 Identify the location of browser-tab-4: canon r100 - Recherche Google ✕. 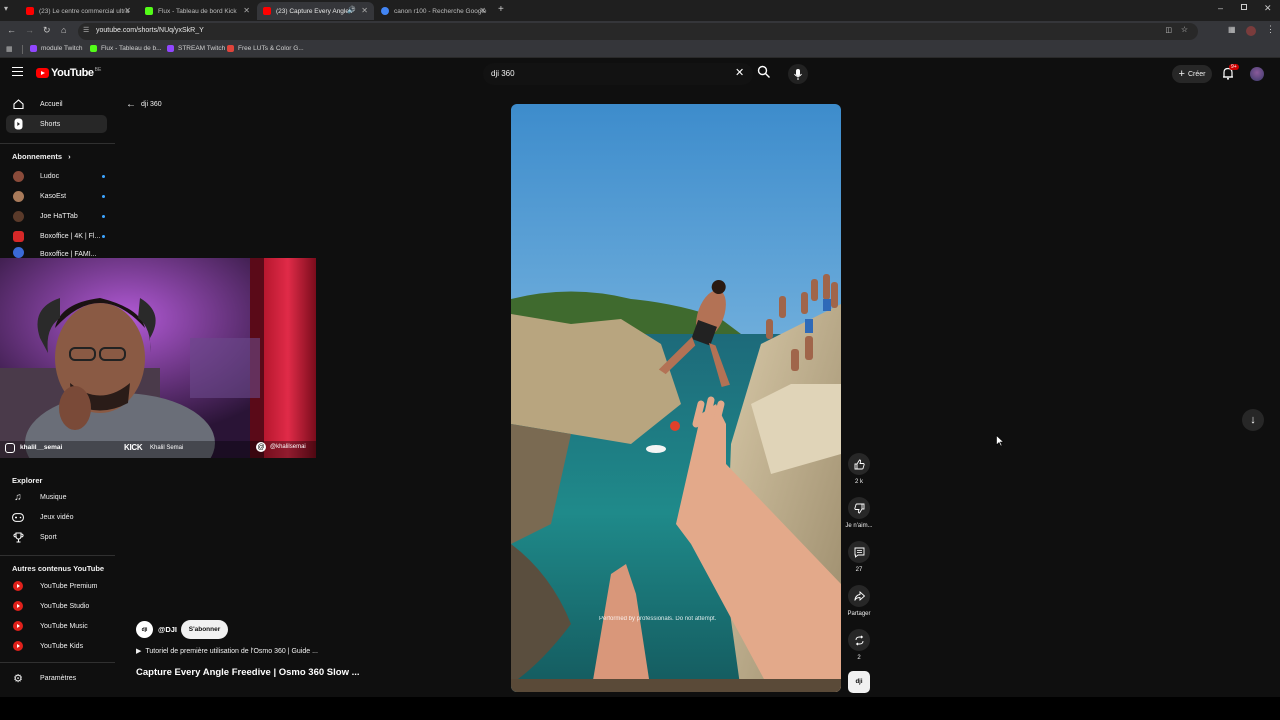
(433, 11).